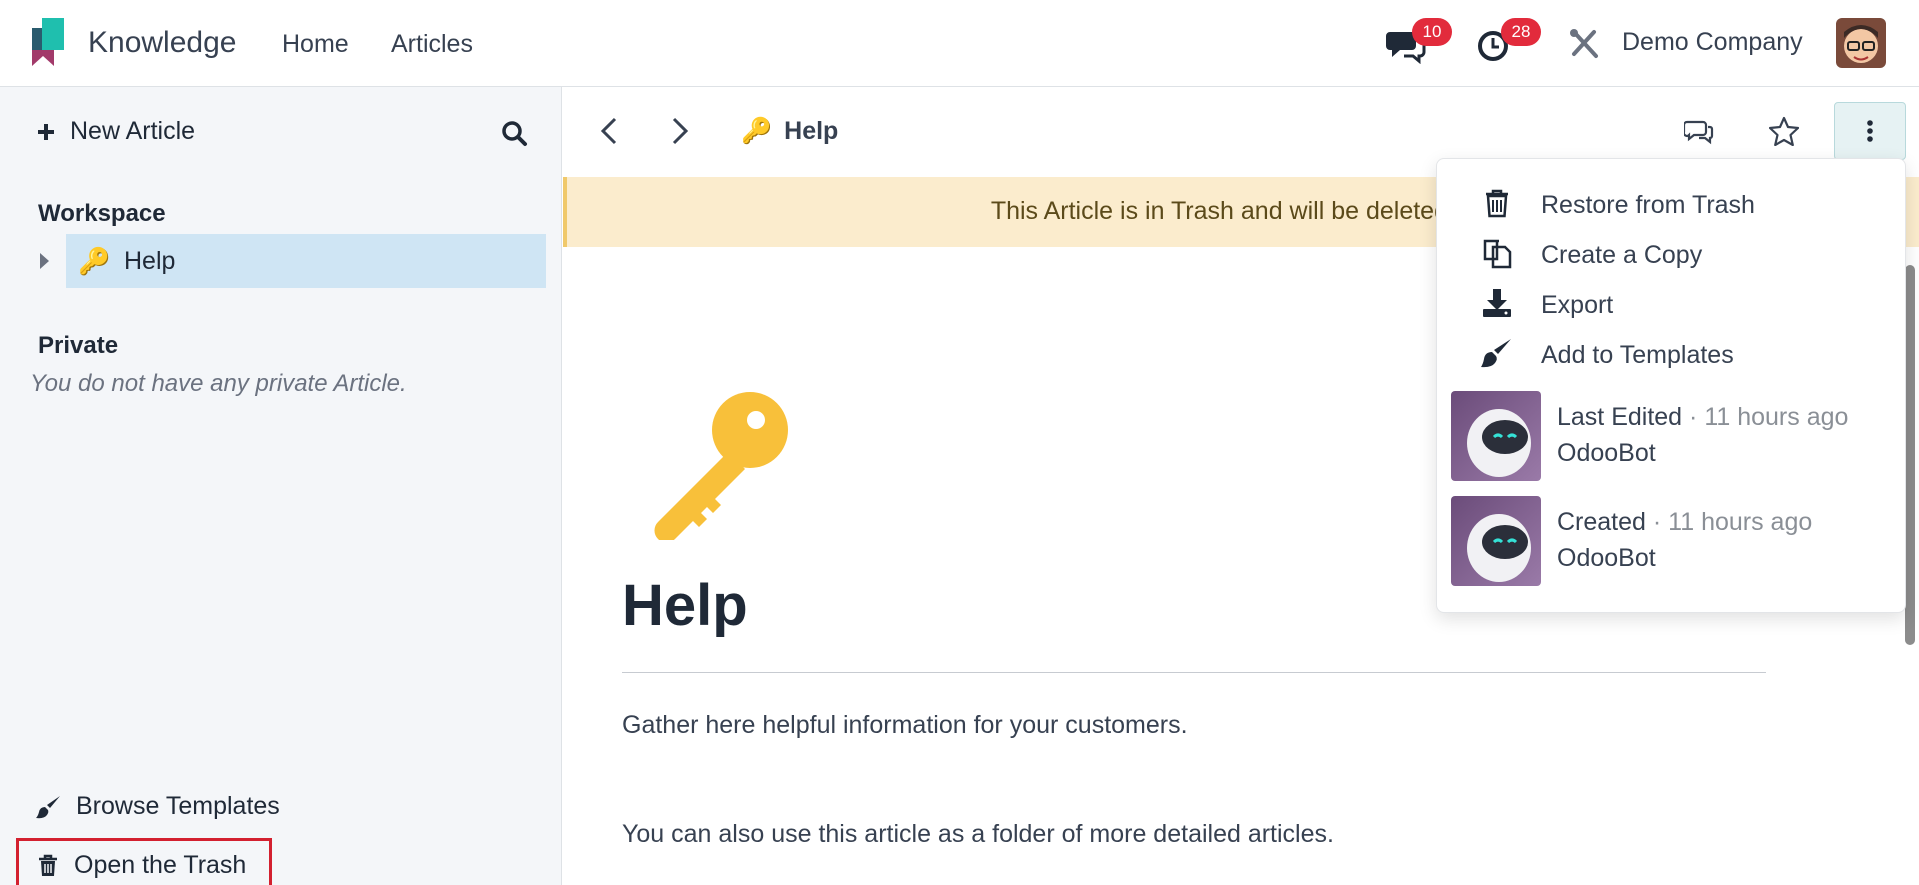  I want to click on created-label: Created, so click(1601, 522).